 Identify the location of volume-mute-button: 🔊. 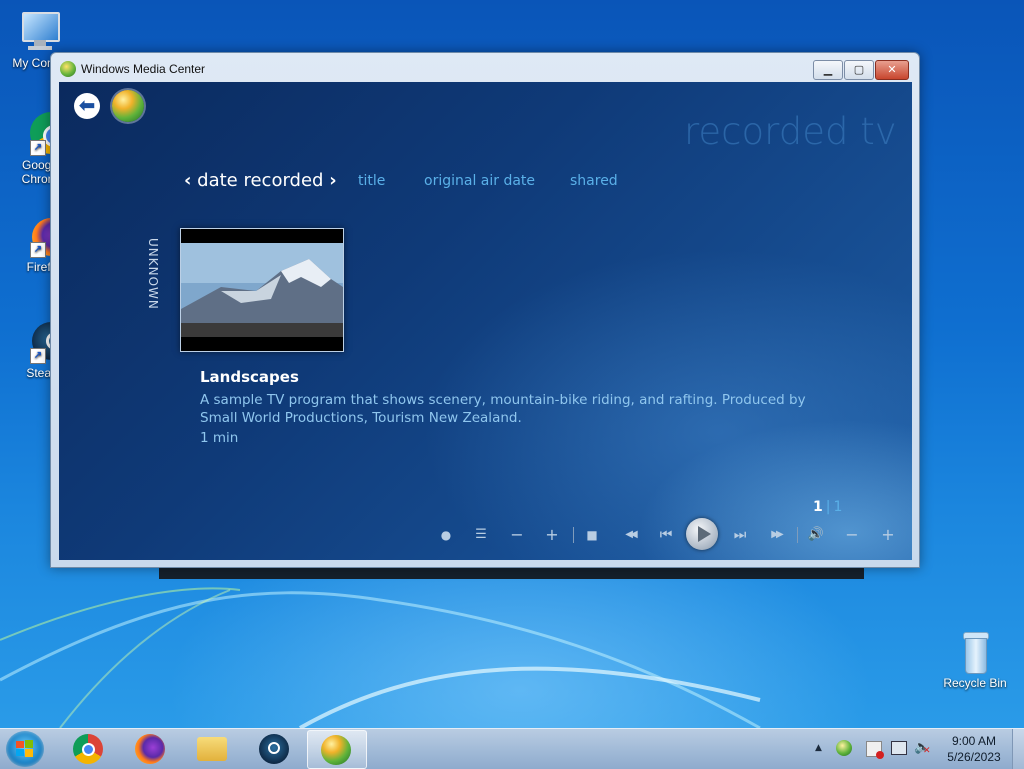
(816, 535).